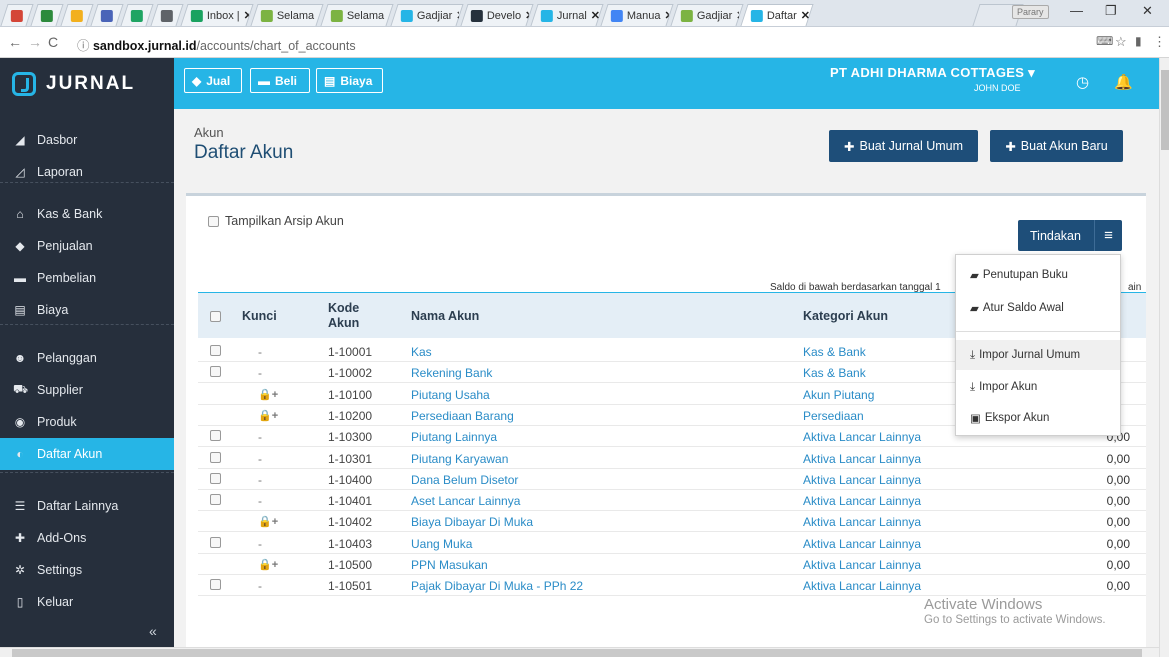  What do you see at coordinates (87, 278) in the screenshot?
I see `sidebar-item-pembelian: ▬ Pembelian` at bounding box center [87, 278].